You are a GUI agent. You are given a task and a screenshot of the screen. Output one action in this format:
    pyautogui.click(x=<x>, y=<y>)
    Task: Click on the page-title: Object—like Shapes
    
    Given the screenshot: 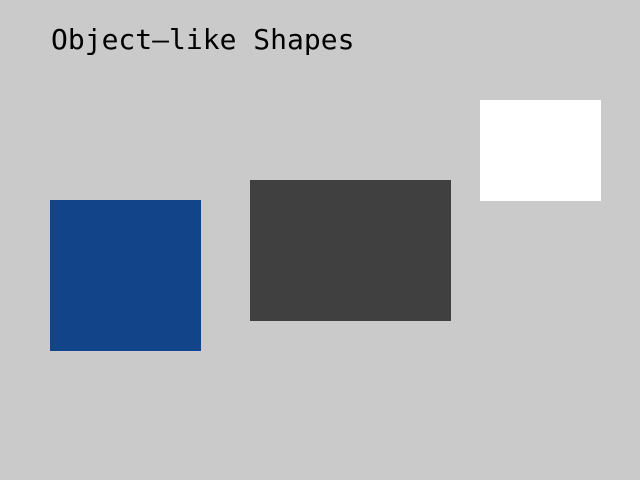 What is the action you would take?
    pyautogui.click(x=203, y=39)
    